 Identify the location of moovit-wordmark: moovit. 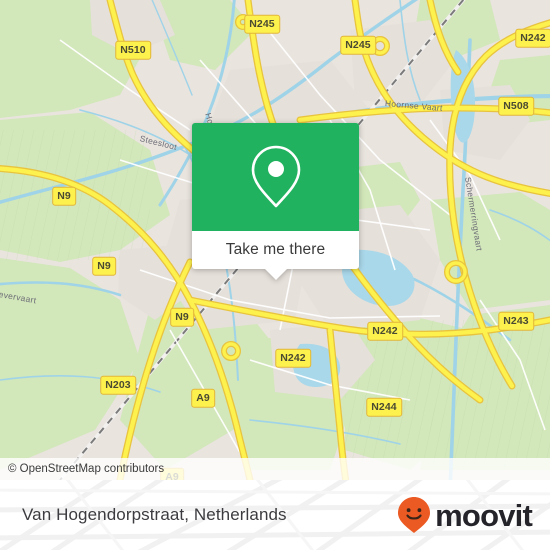
(484, 515).